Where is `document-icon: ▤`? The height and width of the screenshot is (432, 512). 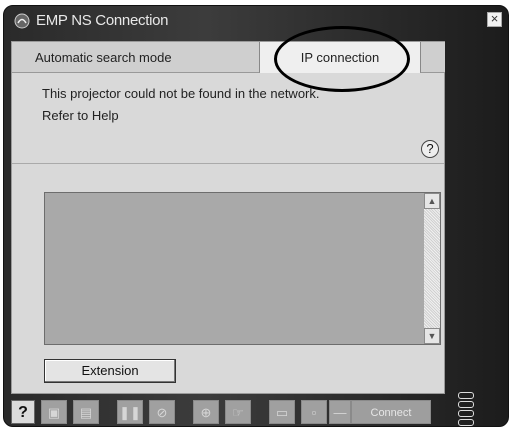 document-icon: ▤ is located at coordinates (86, 412).